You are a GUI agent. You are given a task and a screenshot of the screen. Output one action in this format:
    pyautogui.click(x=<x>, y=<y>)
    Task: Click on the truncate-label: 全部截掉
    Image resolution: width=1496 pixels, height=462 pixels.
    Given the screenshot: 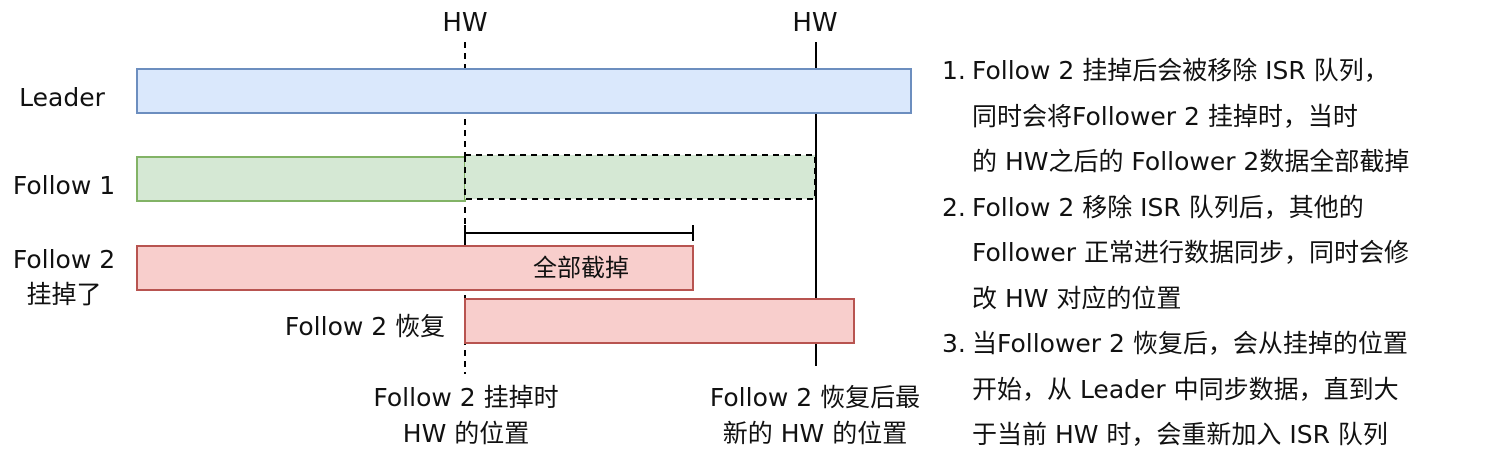 What is the action you would take?
    pyautogui.click(x=581, y=268)
    